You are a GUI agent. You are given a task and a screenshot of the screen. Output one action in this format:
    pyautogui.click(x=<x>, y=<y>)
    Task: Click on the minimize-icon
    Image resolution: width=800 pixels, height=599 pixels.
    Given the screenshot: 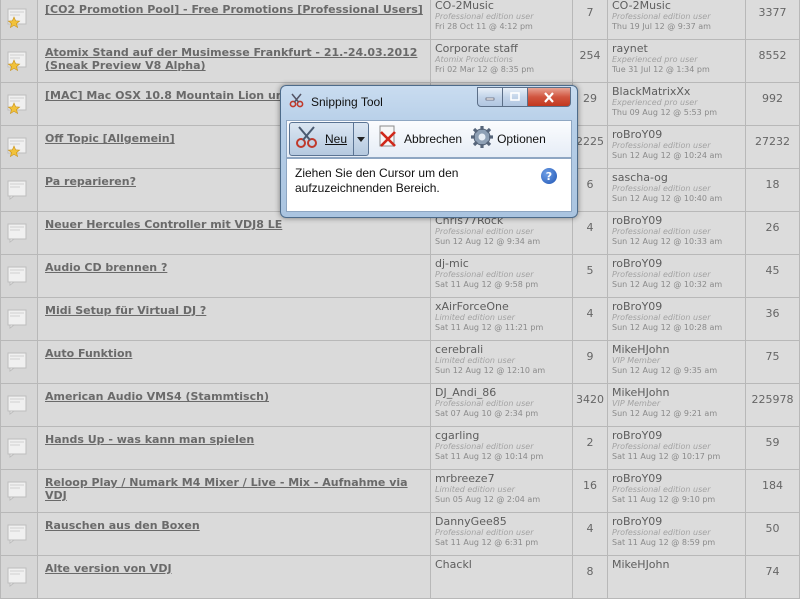 What is the action you would take?
    pyautogui.click(x=490, y=99)
    